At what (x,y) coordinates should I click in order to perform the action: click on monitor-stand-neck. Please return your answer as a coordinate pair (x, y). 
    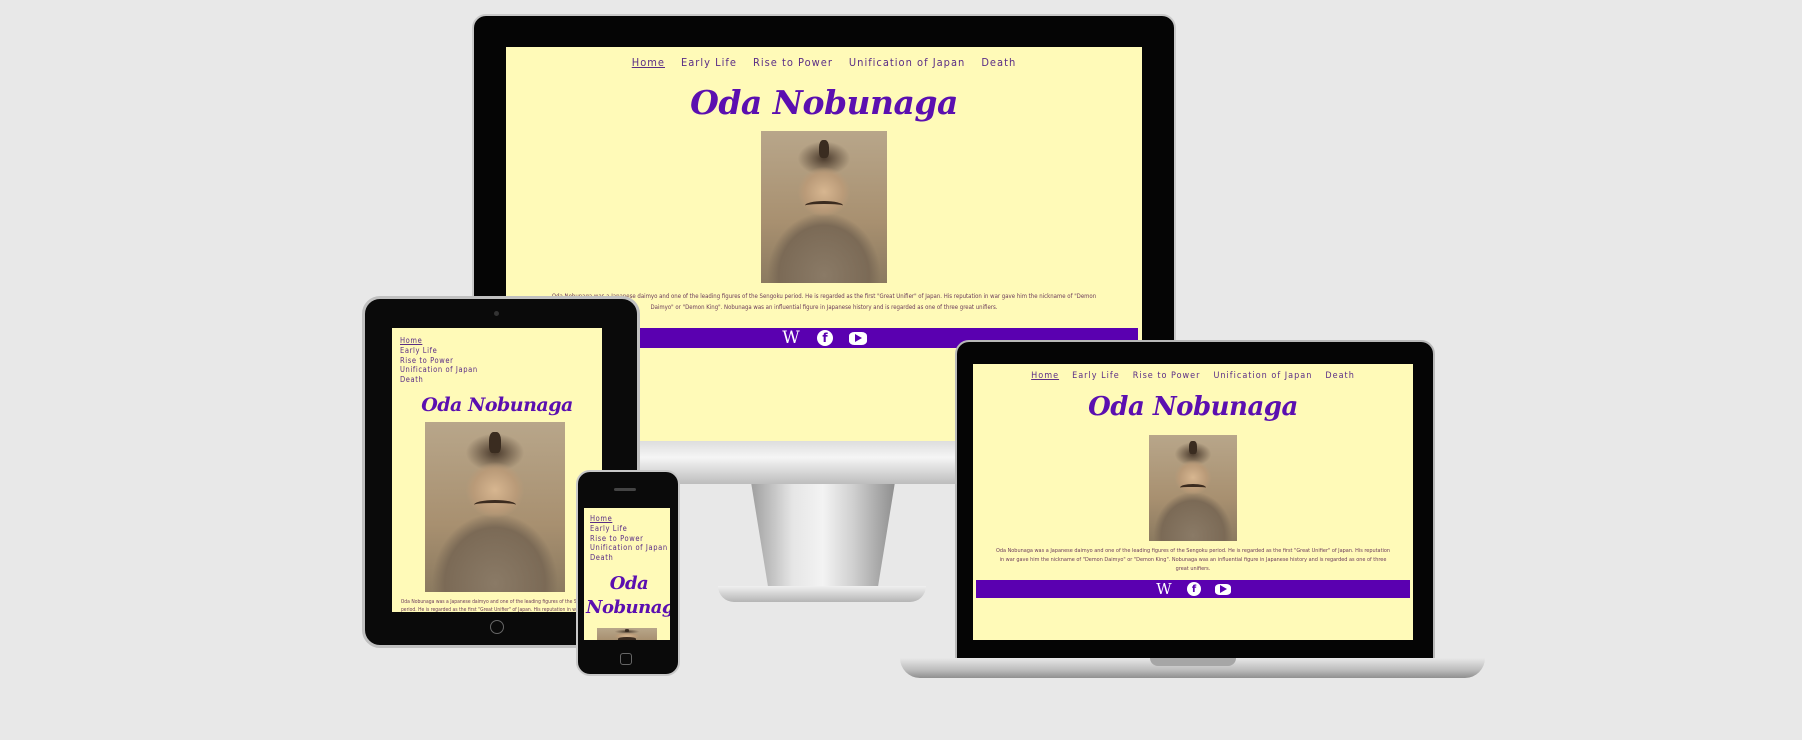
    Looking at the image, I should click on (823, 542).